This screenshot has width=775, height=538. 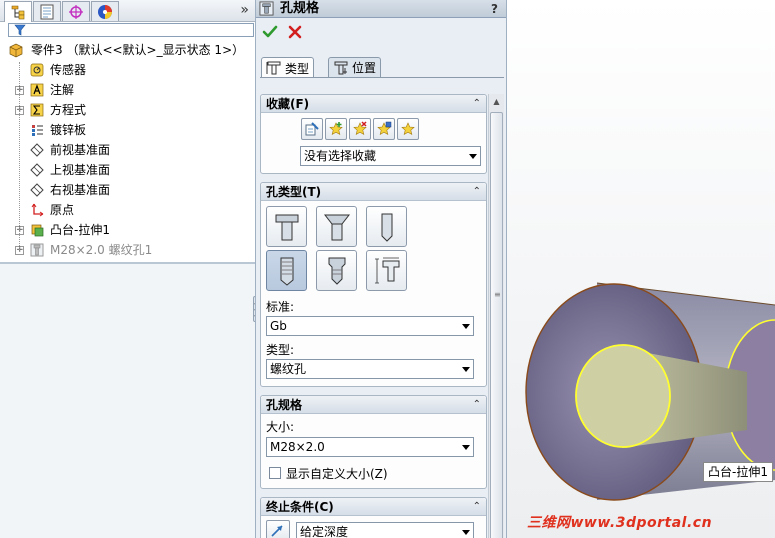 I want to click on delete-favorite-star-icon, so click(x=360, y=128).